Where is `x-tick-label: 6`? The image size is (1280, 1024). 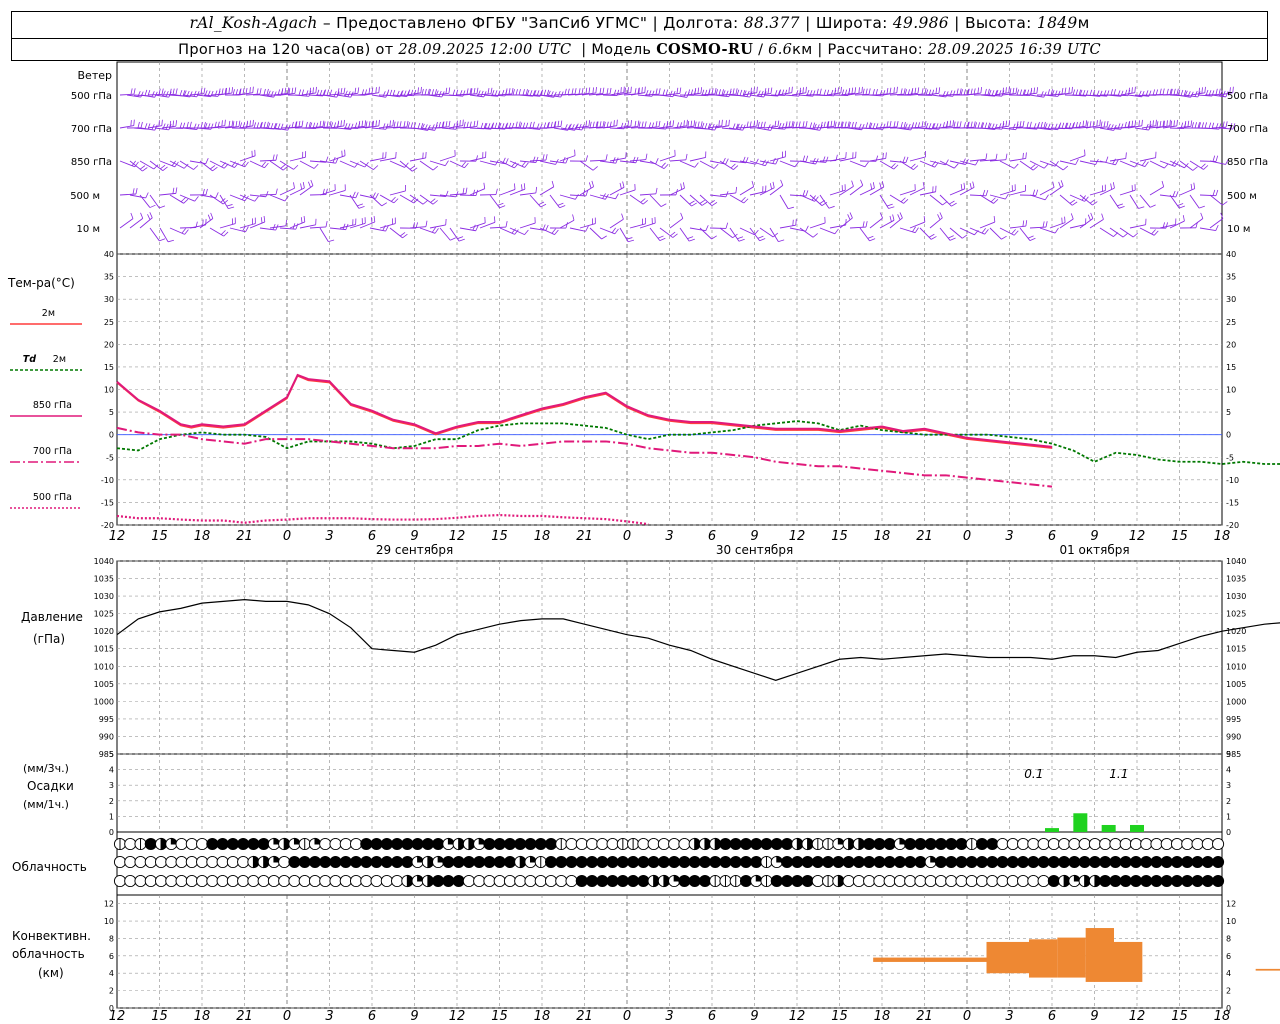 x-tick-label: 6 is located at coordinates (372, 536).